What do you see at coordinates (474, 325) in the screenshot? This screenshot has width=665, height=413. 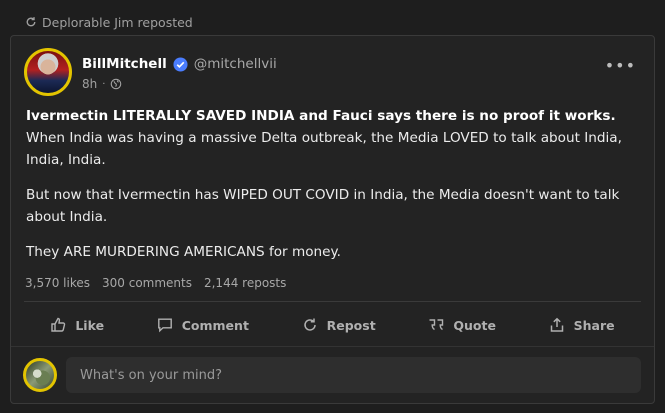 I see `quote-label: Quote` at bounding box center [474, 325].